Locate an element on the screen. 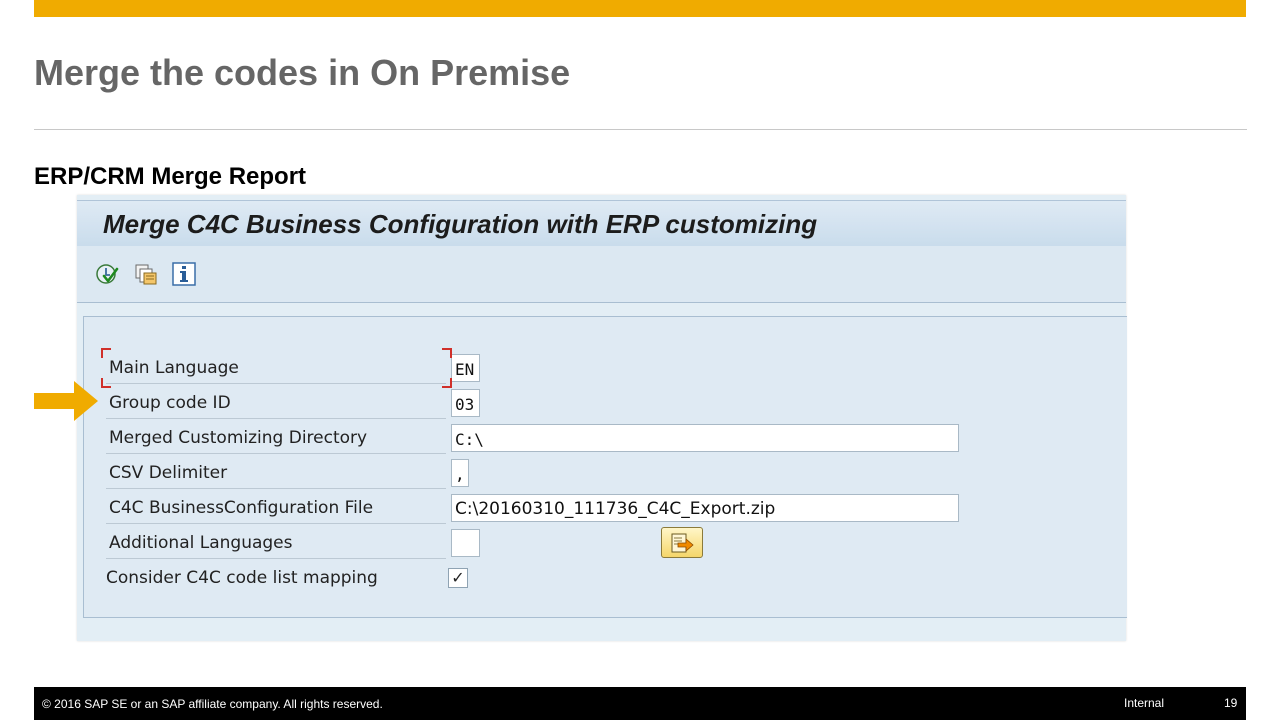  consider-code-list-mapping-checkbox: ✓ is located at coordinates (458, 578).